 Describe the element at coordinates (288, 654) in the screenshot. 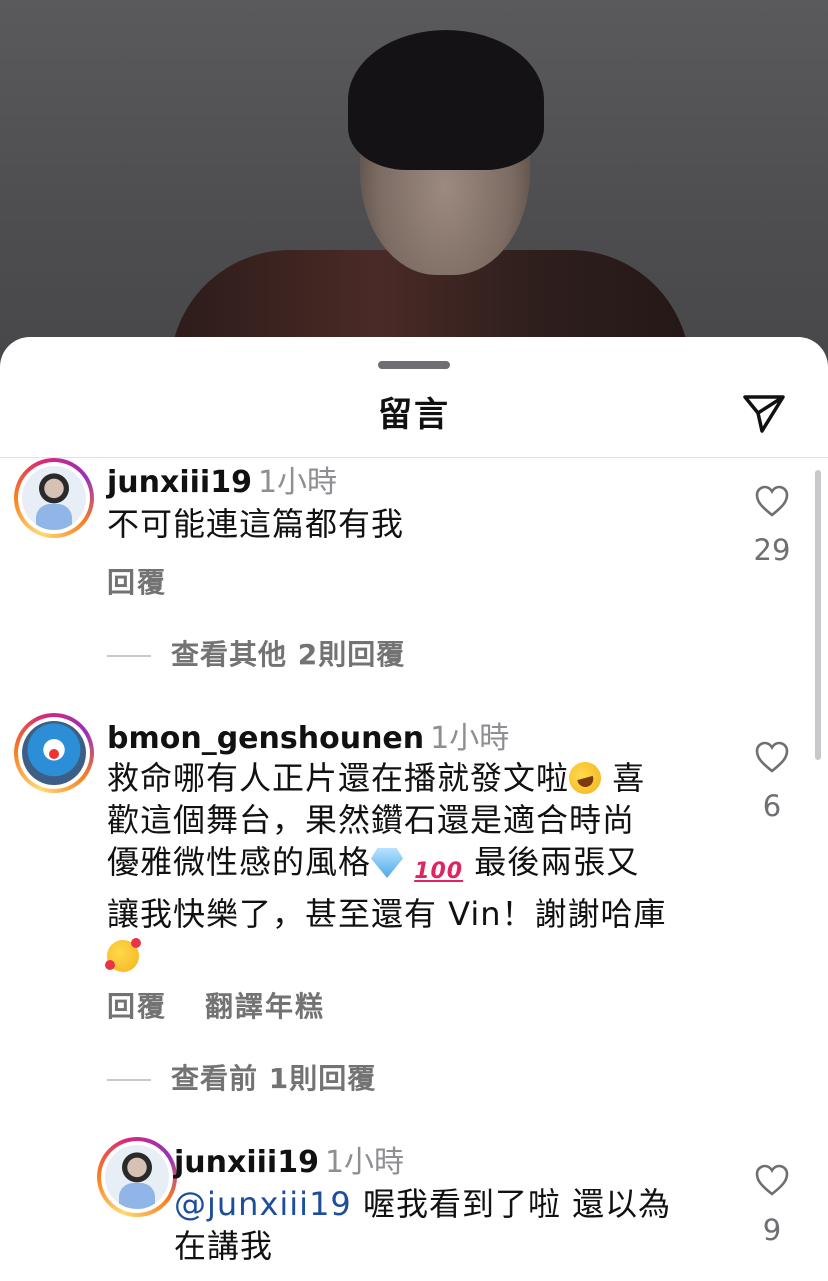

I see `view-replies-label: 查看其他 2則回覆` at that location.